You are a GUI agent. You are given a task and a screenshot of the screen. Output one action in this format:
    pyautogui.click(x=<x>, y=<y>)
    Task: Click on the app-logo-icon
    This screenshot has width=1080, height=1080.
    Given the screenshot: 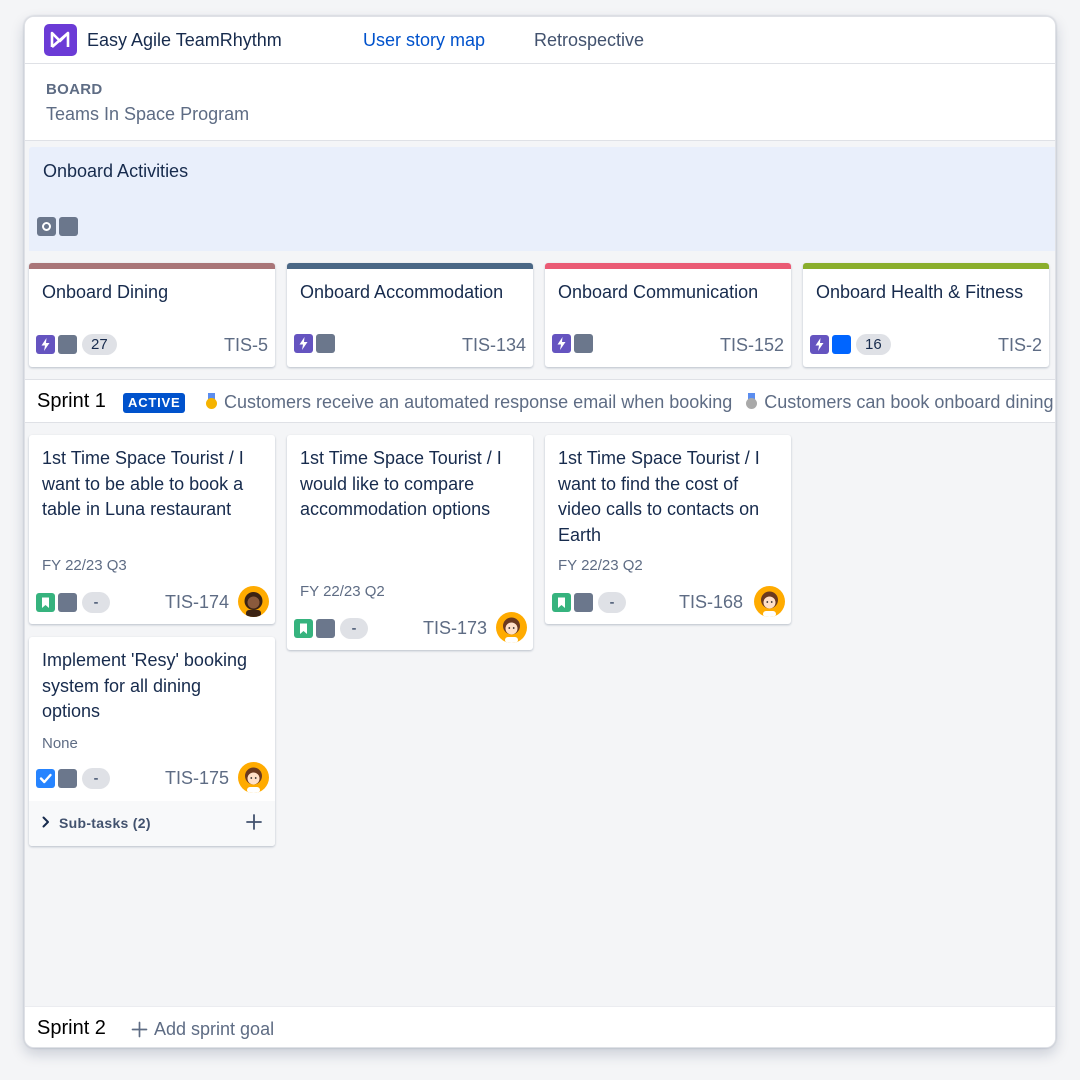 What is the action you would take?
    pyautogui.click(x=60, y=40)
    